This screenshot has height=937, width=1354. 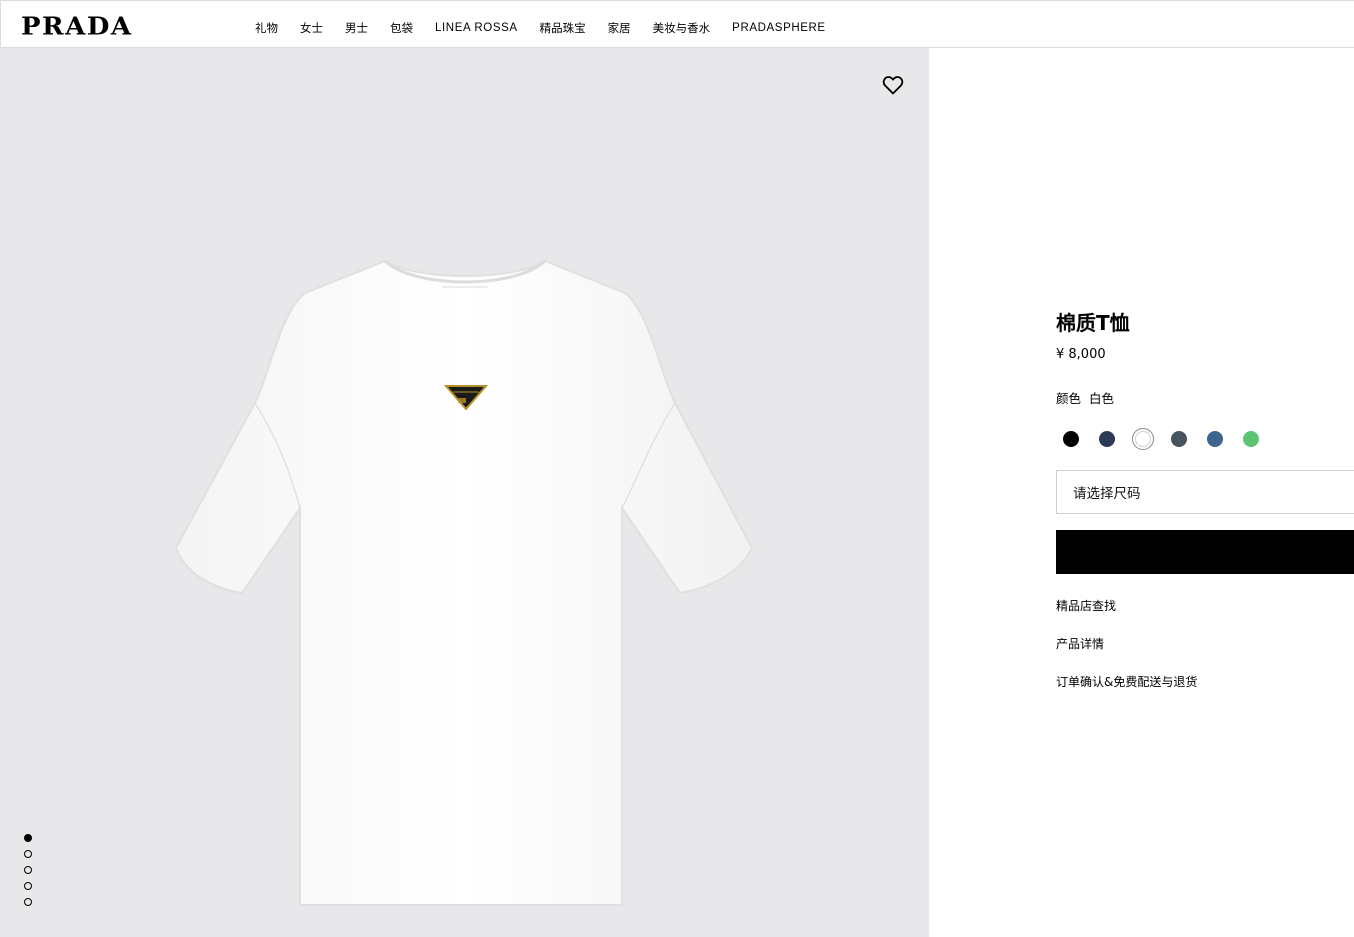 I want to click on color-label: 颜色, so click(x=1069, y=398).